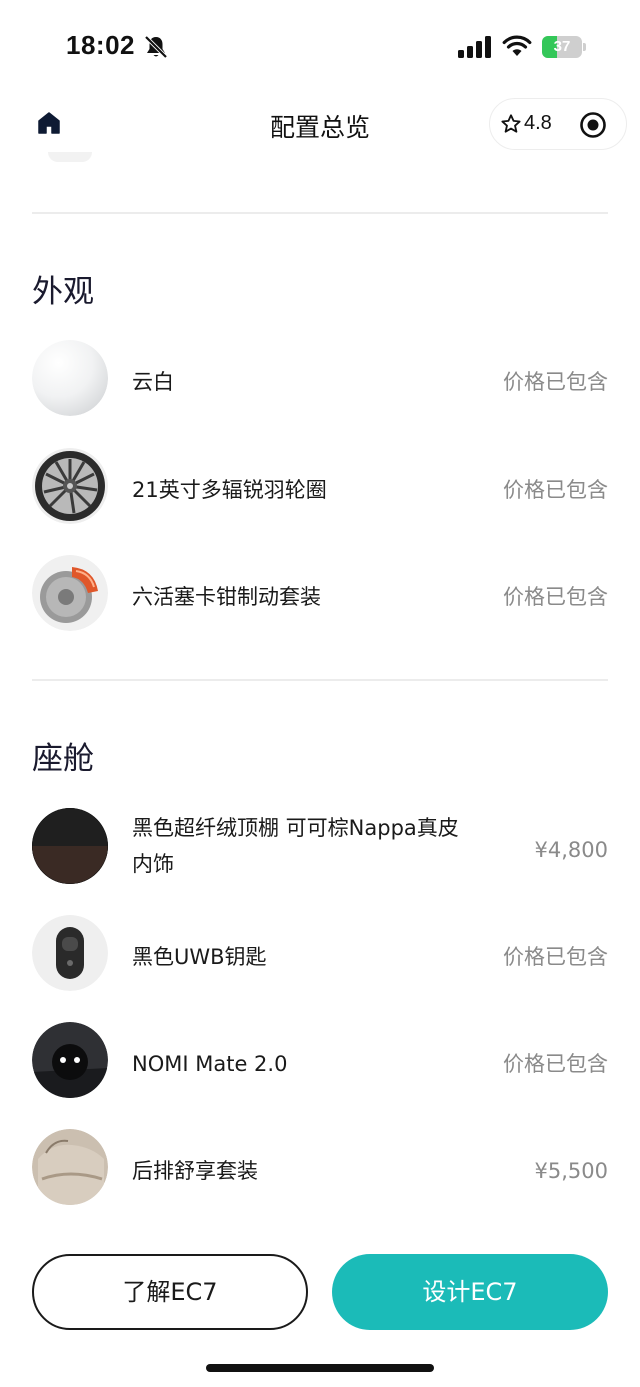  I want to click on status-time: 18:02, so click(100, 45).